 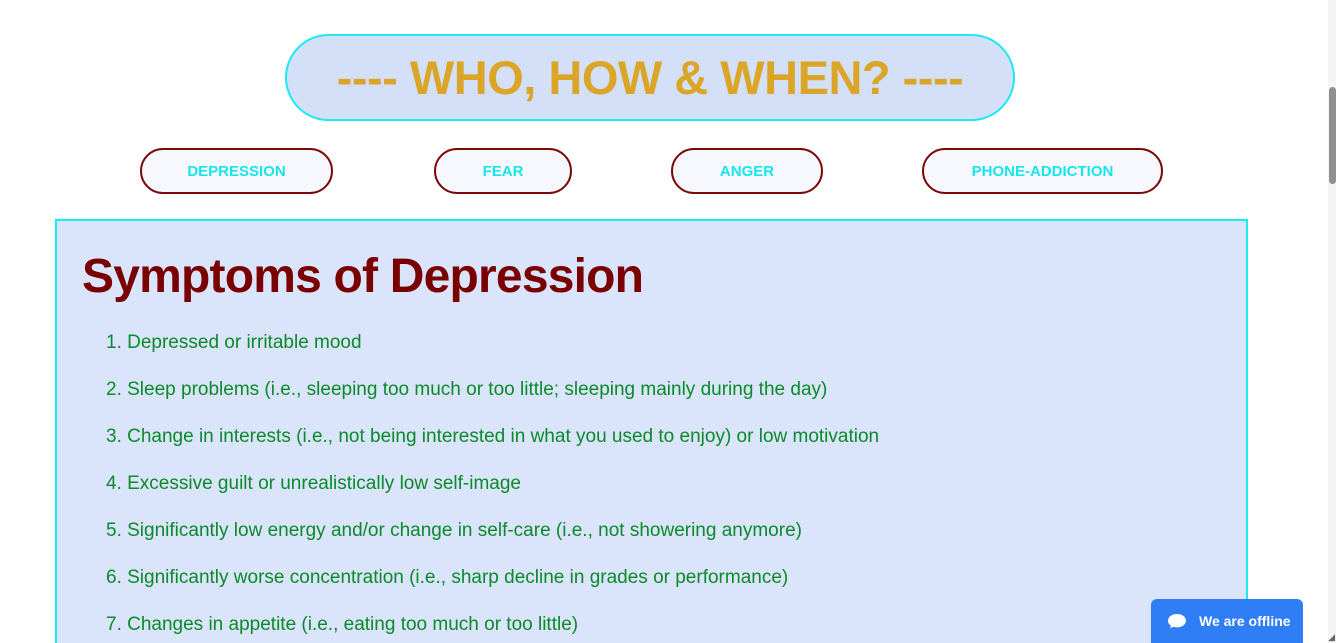 What do you see at coordinates (1331, 637) in the screenshot?
I see `resize-corner-icon: ◢` at bounding box center [1331, 637].